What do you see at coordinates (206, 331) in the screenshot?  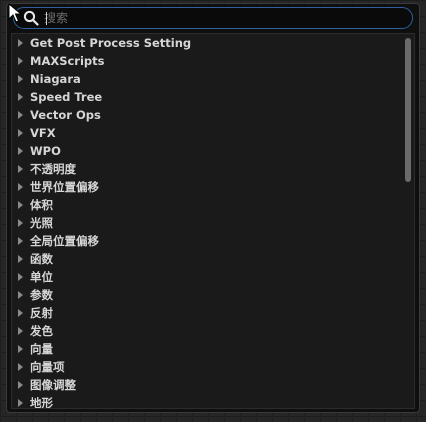 I see `category-item: 发色` at bounding box center [206, 331].